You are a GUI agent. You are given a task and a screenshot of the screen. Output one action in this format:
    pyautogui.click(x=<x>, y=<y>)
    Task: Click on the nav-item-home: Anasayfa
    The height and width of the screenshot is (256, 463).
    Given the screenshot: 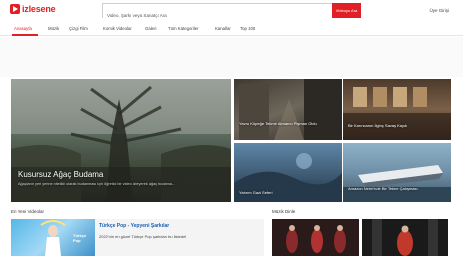 What is the action you would take?
    pyautogui.click(x=23, y=28)
    